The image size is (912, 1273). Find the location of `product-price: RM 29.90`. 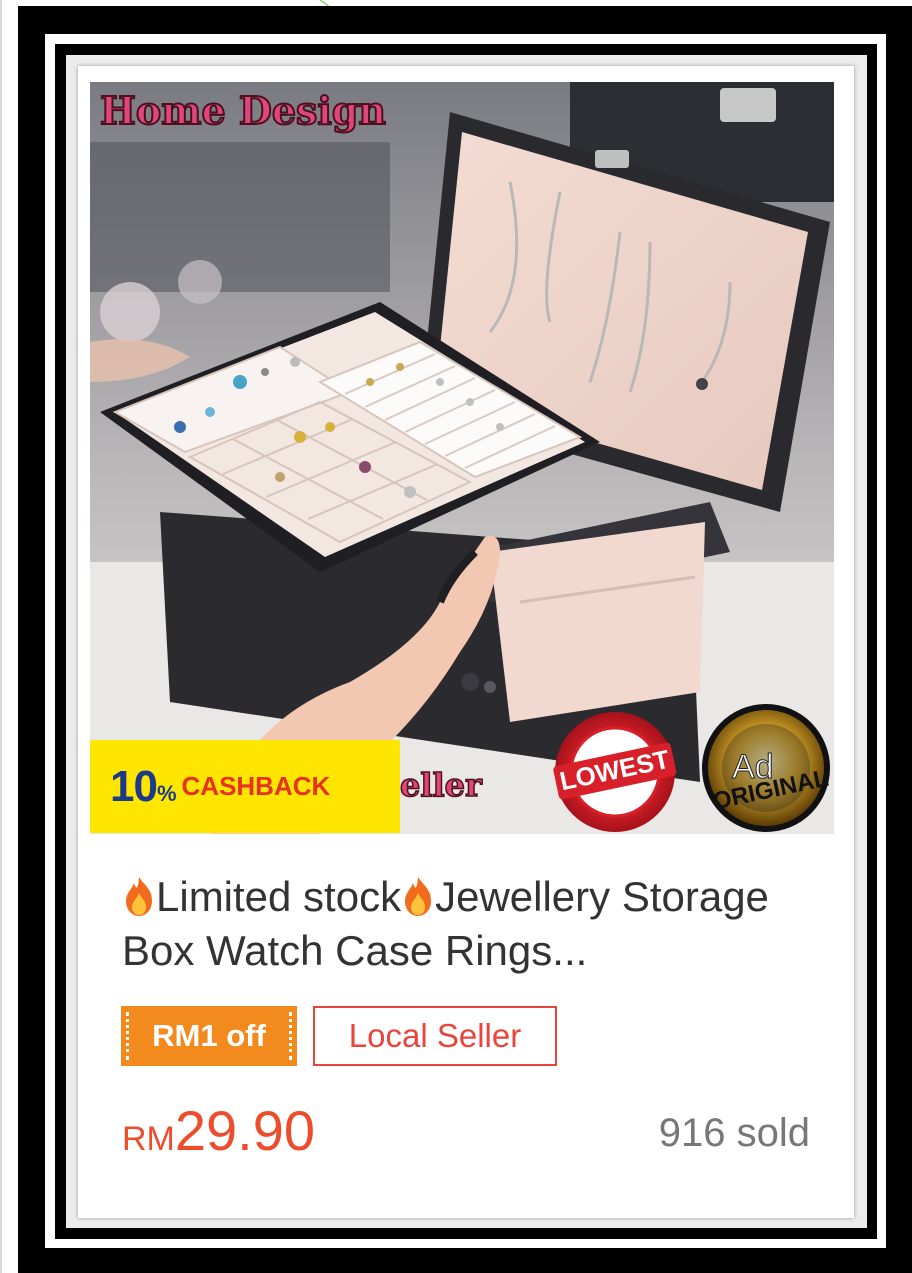

product-price: RM 29.90 is located at coordinates (218, 1130).